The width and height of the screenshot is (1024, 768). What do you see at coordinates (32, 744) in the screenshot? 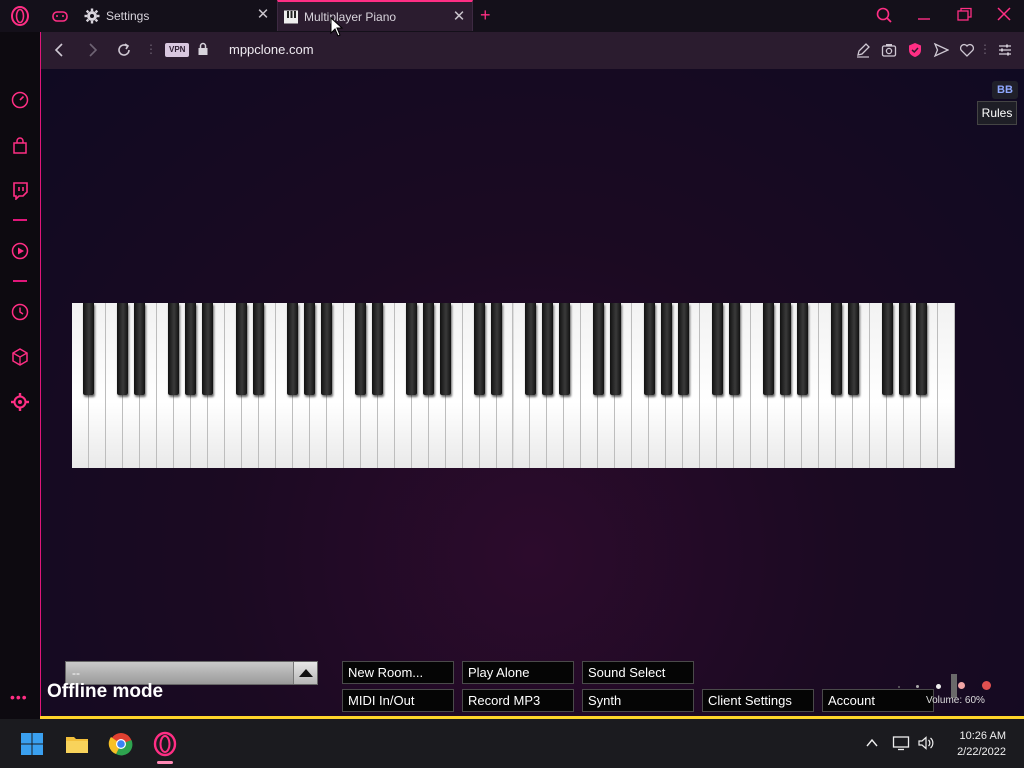
I see `windows-start-icon` at bounding box center [32, 744].